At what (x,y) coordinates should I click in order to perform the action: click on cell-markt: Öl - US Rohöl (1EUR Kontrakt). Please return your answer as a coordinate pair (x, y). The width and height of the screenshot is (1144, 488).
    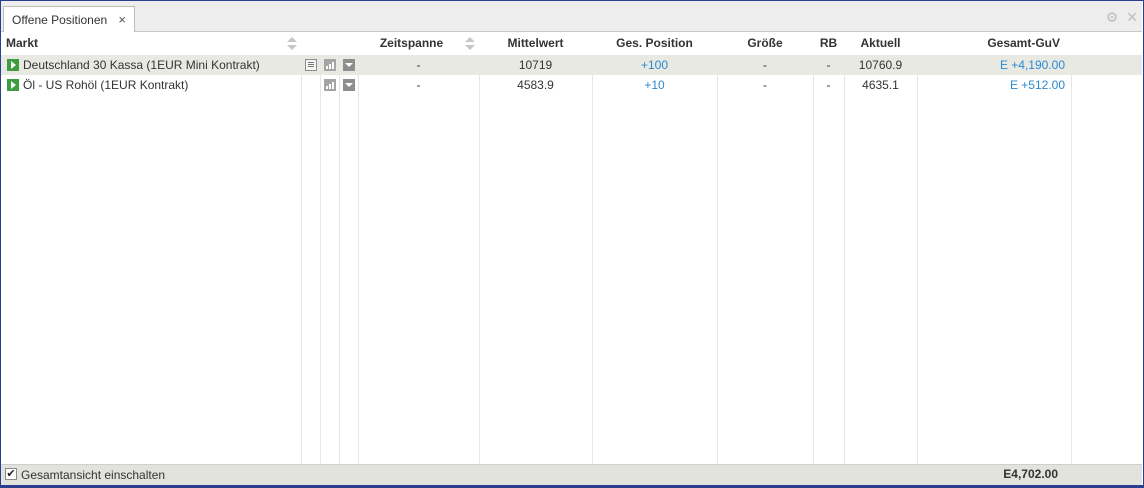
    Looking at the image, I should click on (105, 85).